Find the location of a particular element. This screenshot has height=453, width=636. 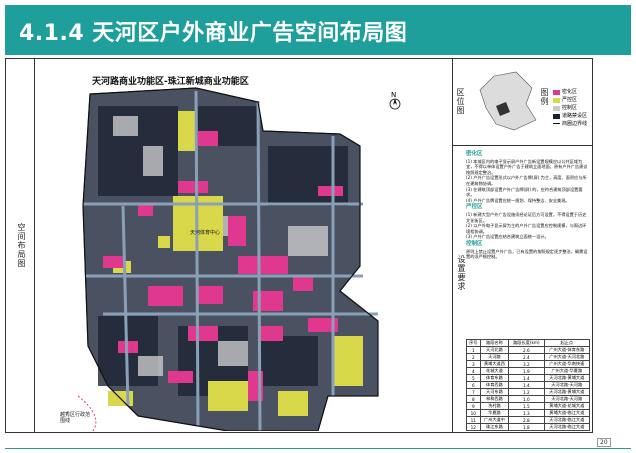

table-row: 1 天河北路 2.6 广州大道-体育东路 is located at coordinates (528, 350).